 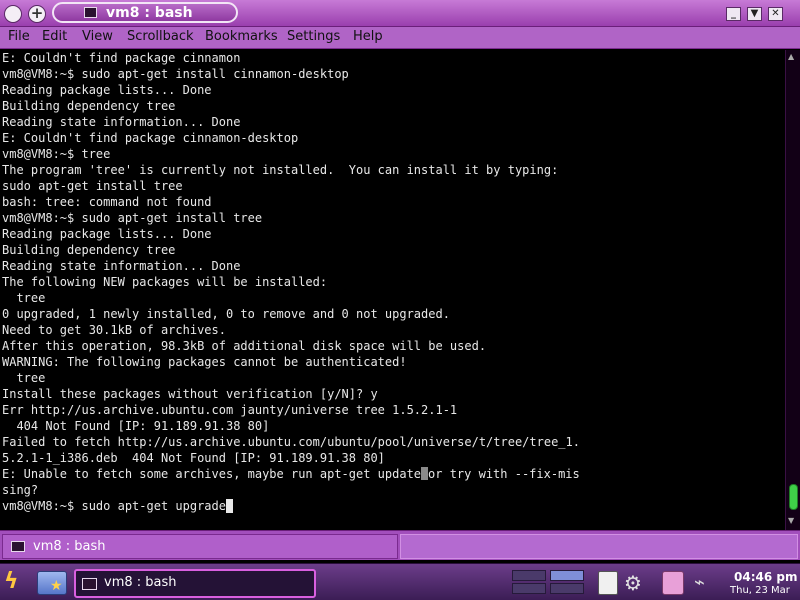 I want to click on tab-vm8-bash: vm8 : bash, so click(x=200, y=546).